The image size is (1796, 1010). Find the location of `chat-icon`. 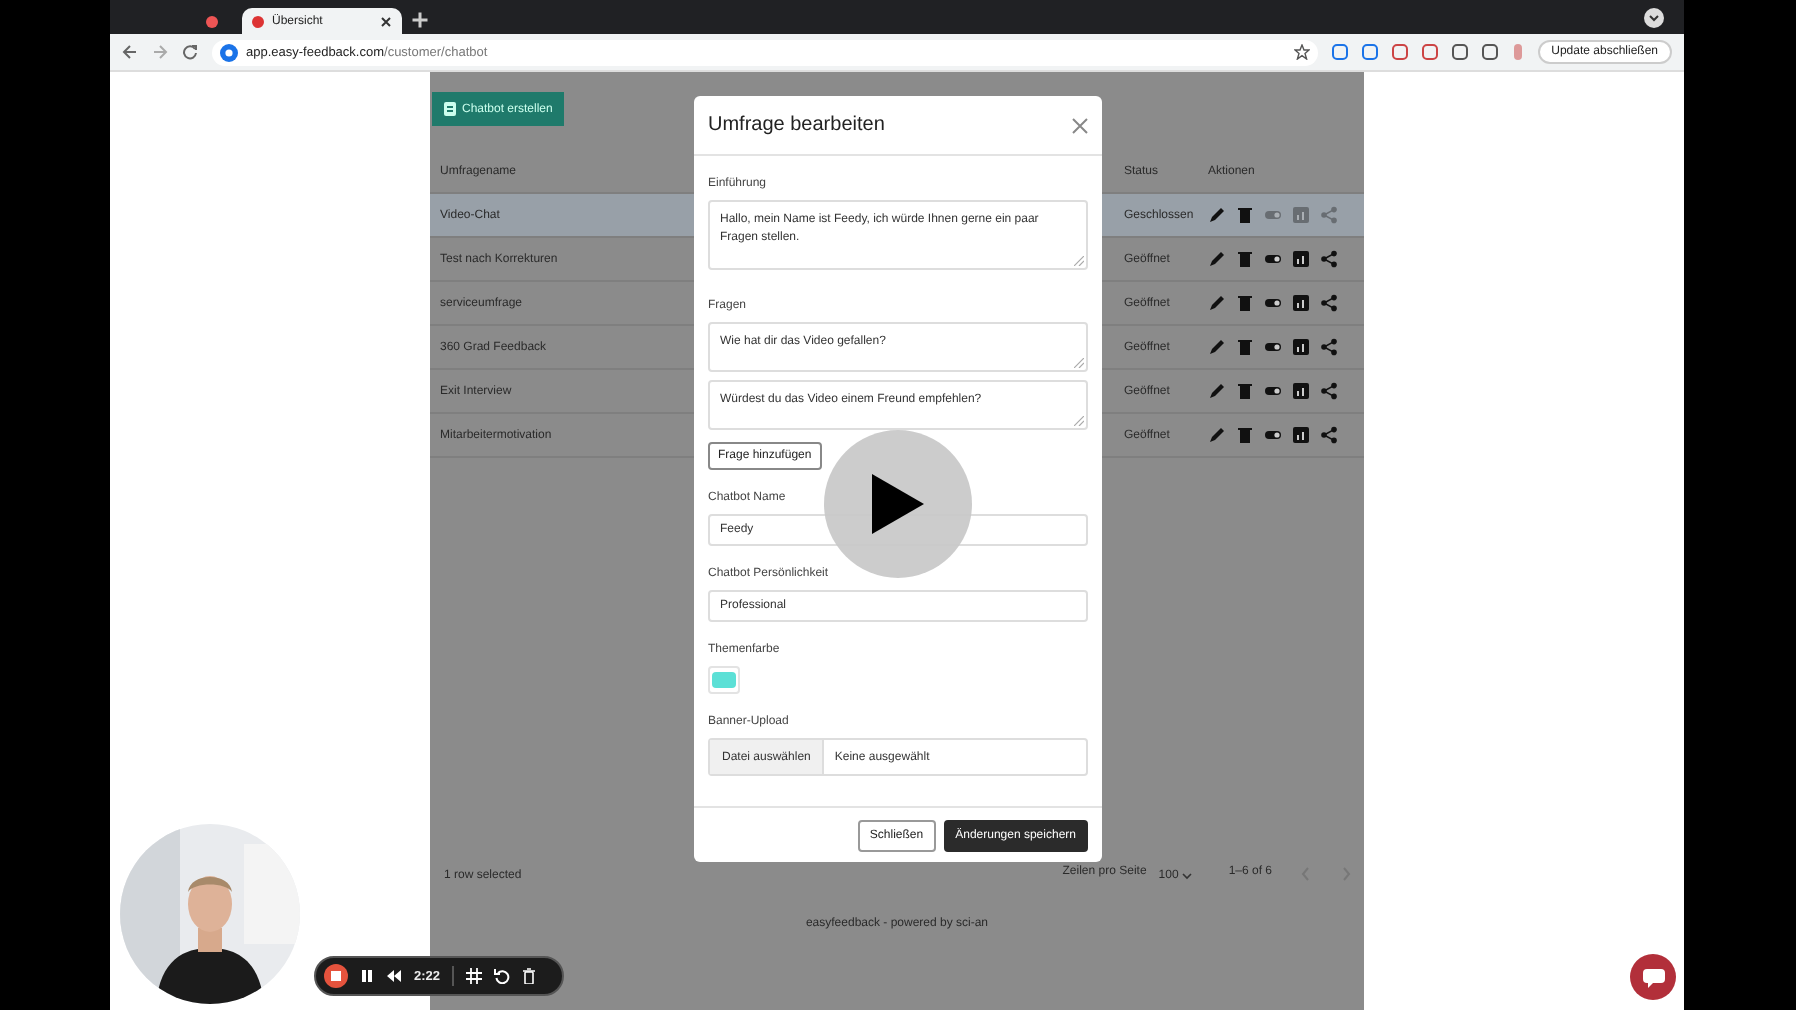

chat-icon is located at coordinates (1653, 977).